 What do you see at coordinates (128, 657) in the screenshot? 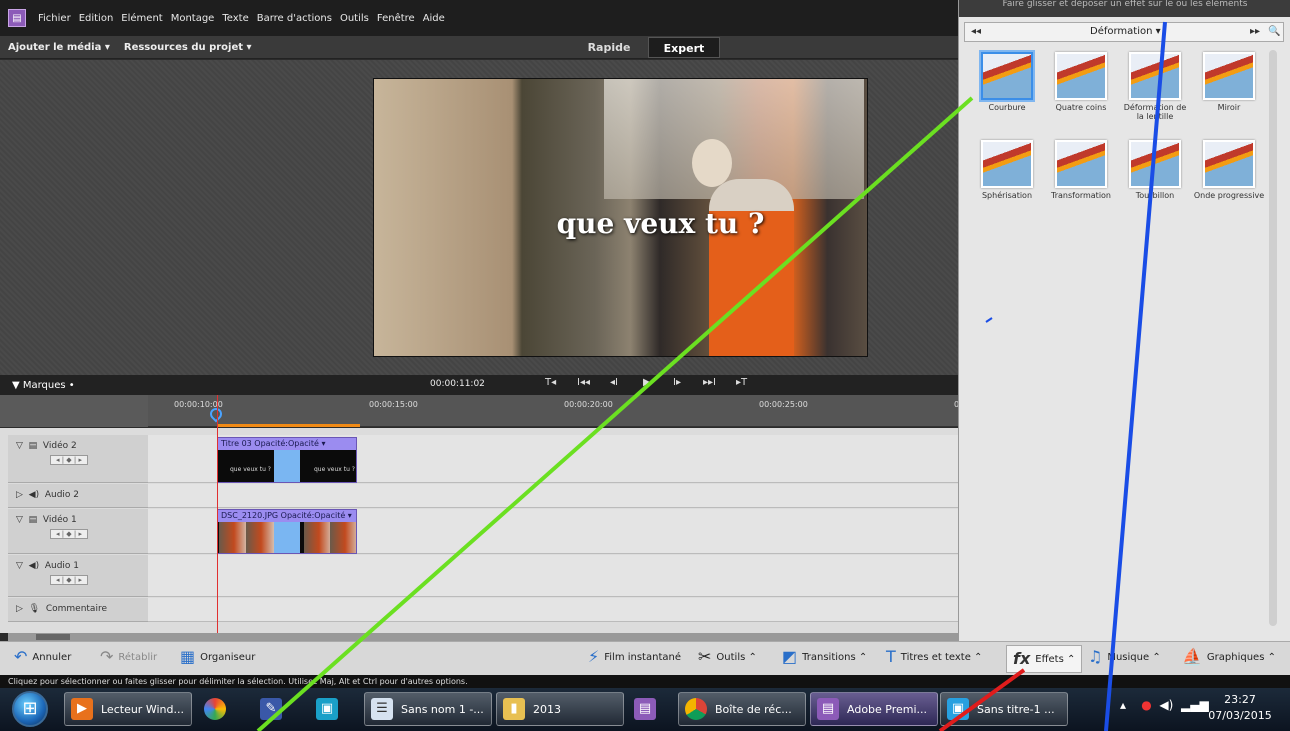
I see `redo-button: ↷ Rétablir` at bounding box center [128, 657].